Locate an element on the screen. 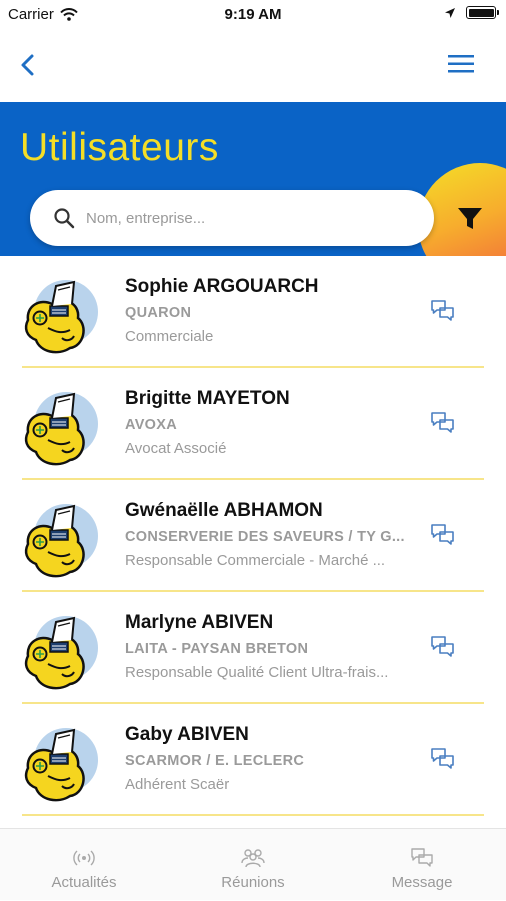  status-bar: Carrier 9:19 AM is located at coordinates (253, 15).